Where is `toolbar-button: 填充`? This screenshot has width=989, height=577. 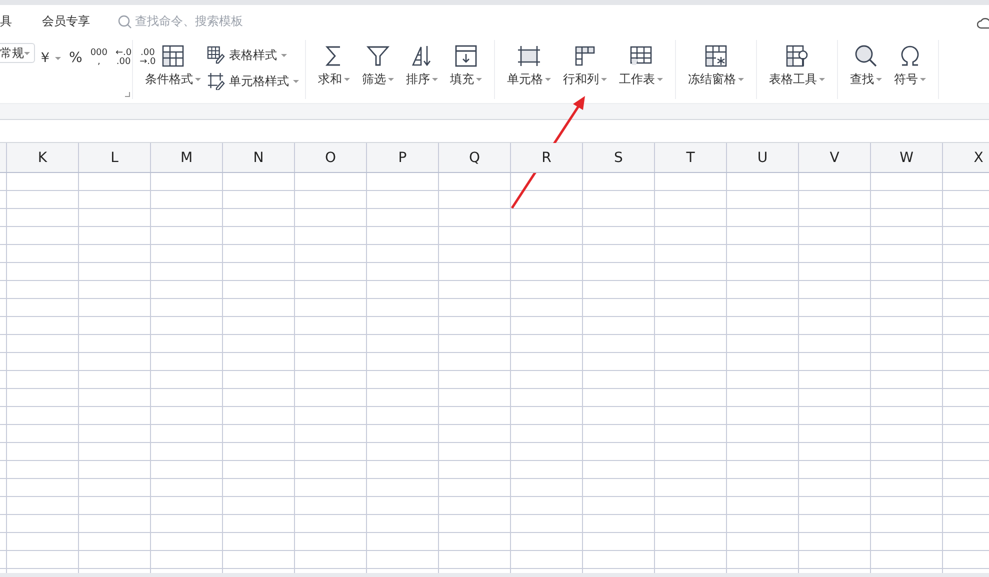 toolbar-button: 填充 is located at coordinates (466, 64).